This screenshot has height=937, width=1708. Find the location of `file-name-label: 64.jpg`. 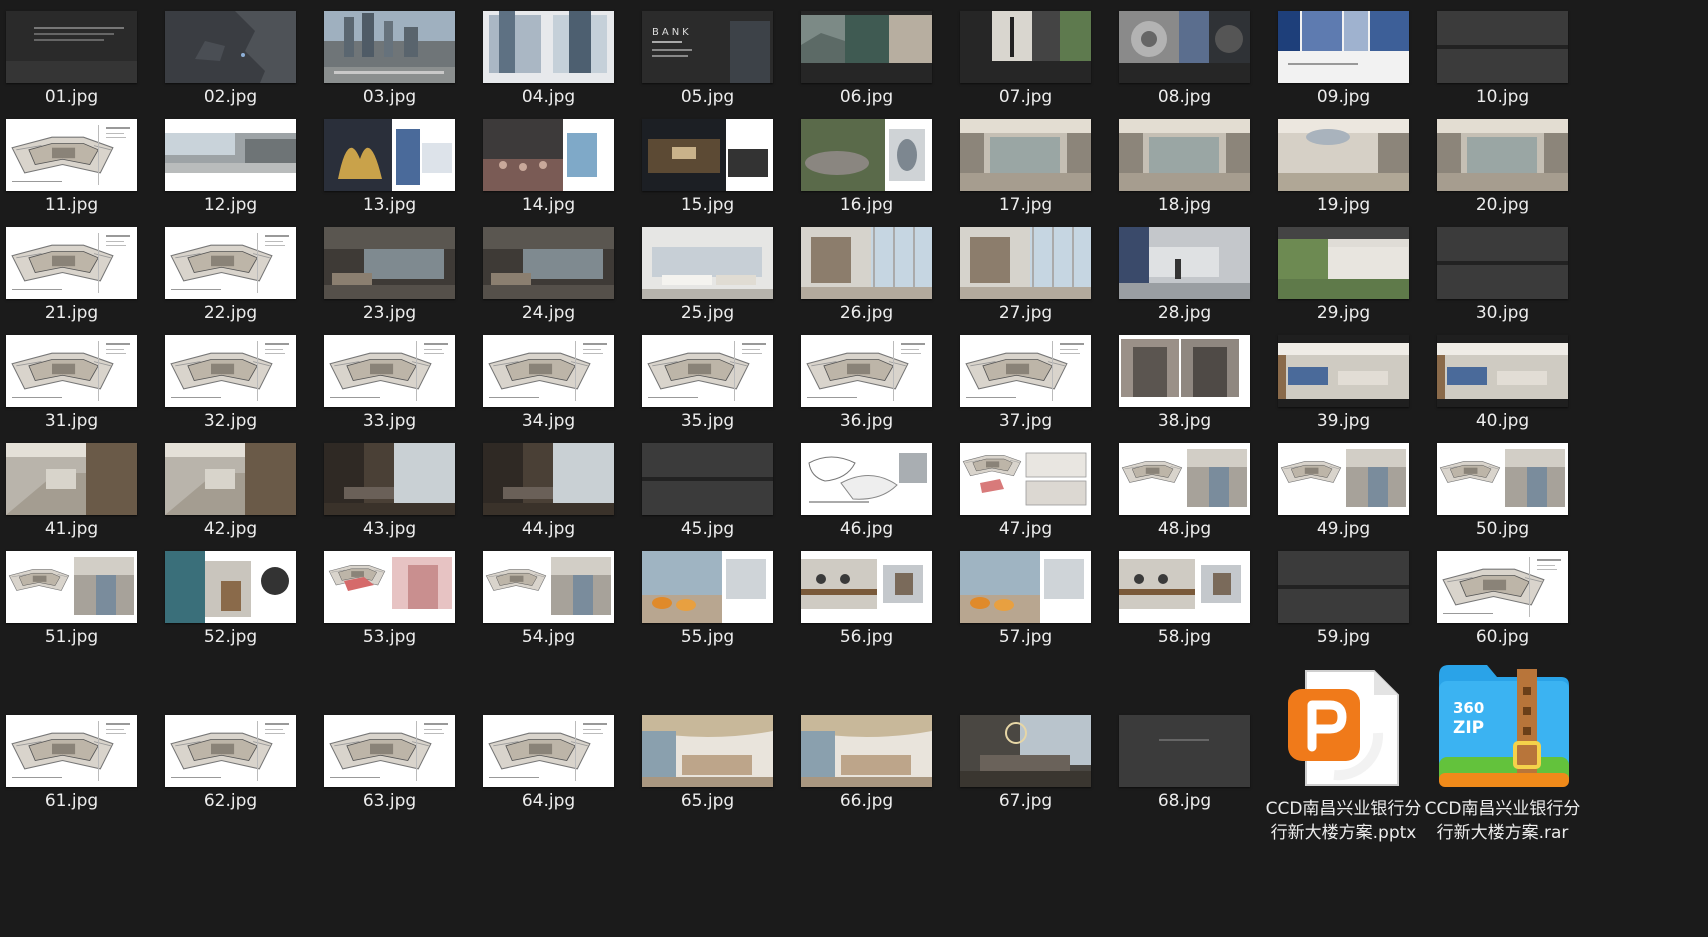

file-name-label: 64.jpg is located at coordinates (548, 801).